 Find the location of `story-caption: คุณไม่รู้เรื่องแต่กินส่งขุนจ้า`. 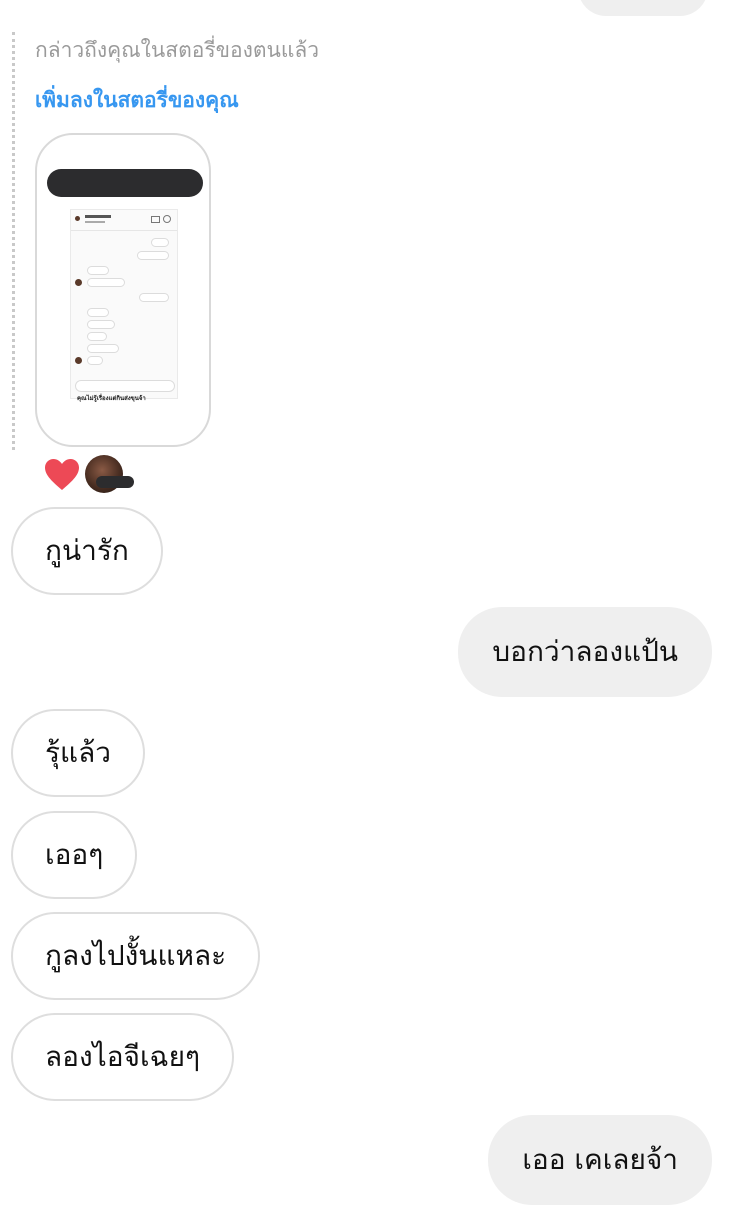

story-caption: คุณไม่รู้เรื่องแต่กินส่งขุนจ้า is located at coordinates (111, 398).